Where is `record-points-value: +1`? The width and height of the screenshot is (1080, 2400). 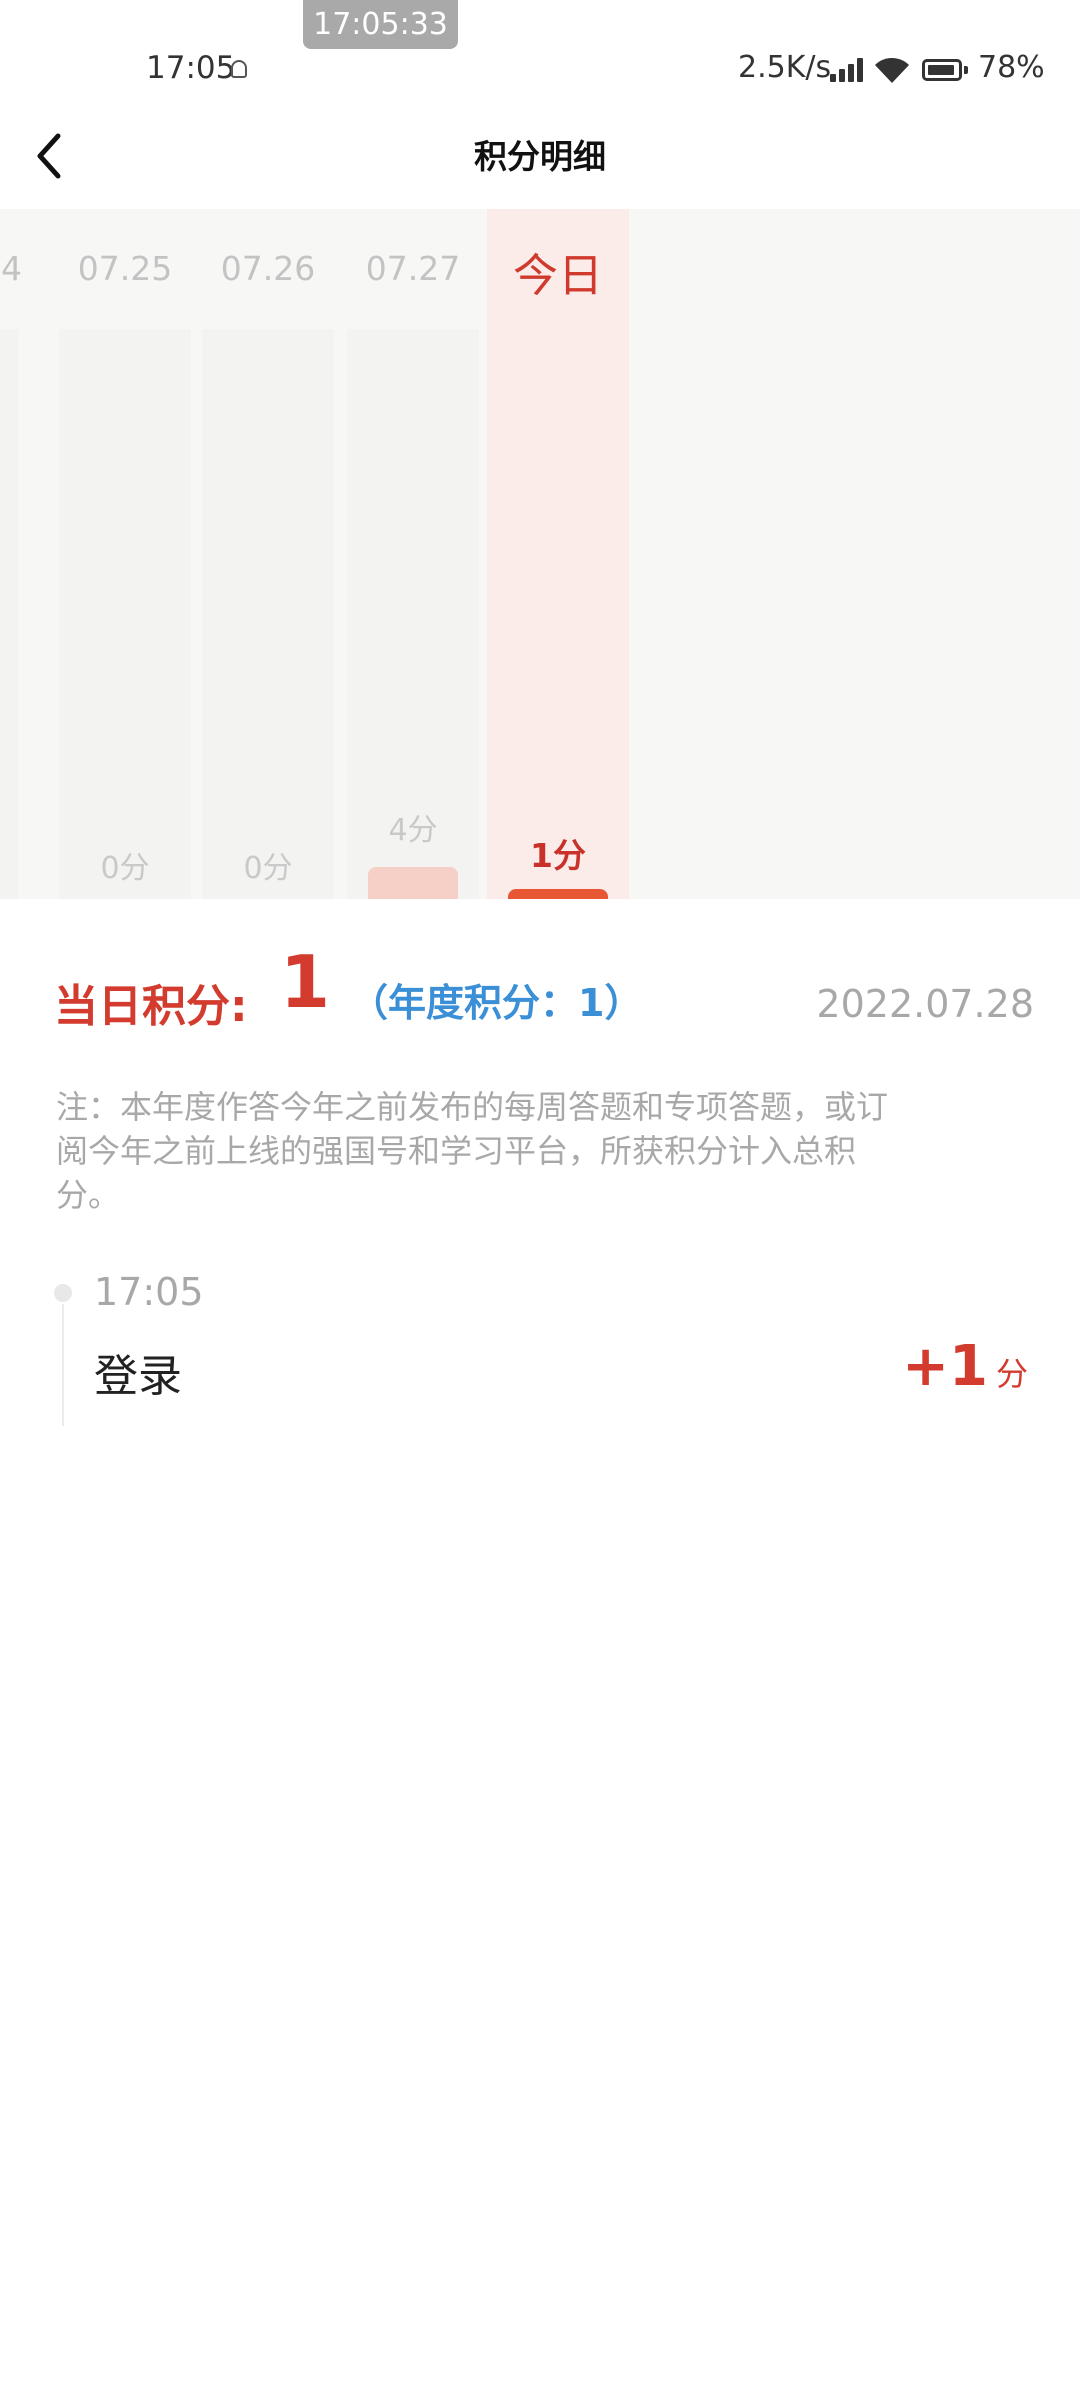
record-points-value: +1 is located at coordinates (945, 1366).